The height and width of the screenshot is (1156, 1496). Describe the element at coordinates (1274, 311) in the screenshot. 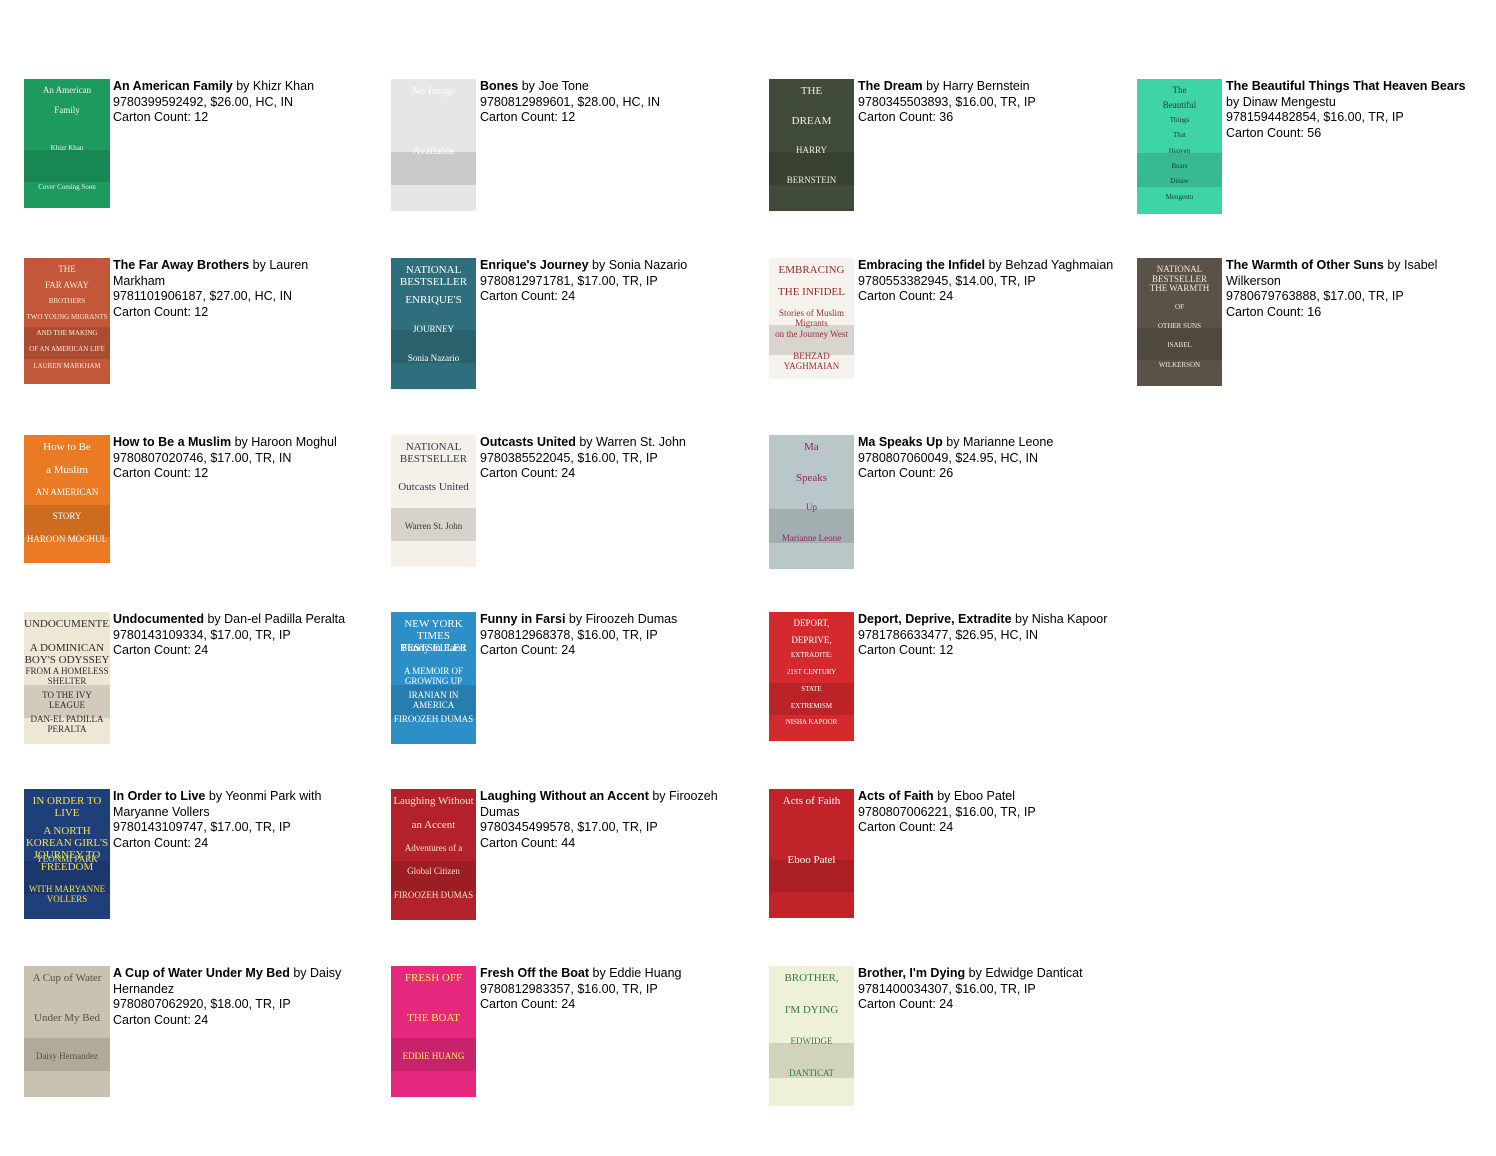

I see `carton-count: Carton Count: 16` at that location.